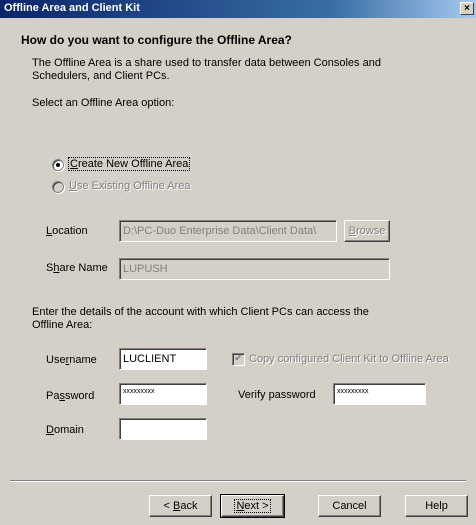 The width and height of the screenshot is (476, 525). I want to click on use-existing-label: Use Existing Offline Area, so click(130, 186).